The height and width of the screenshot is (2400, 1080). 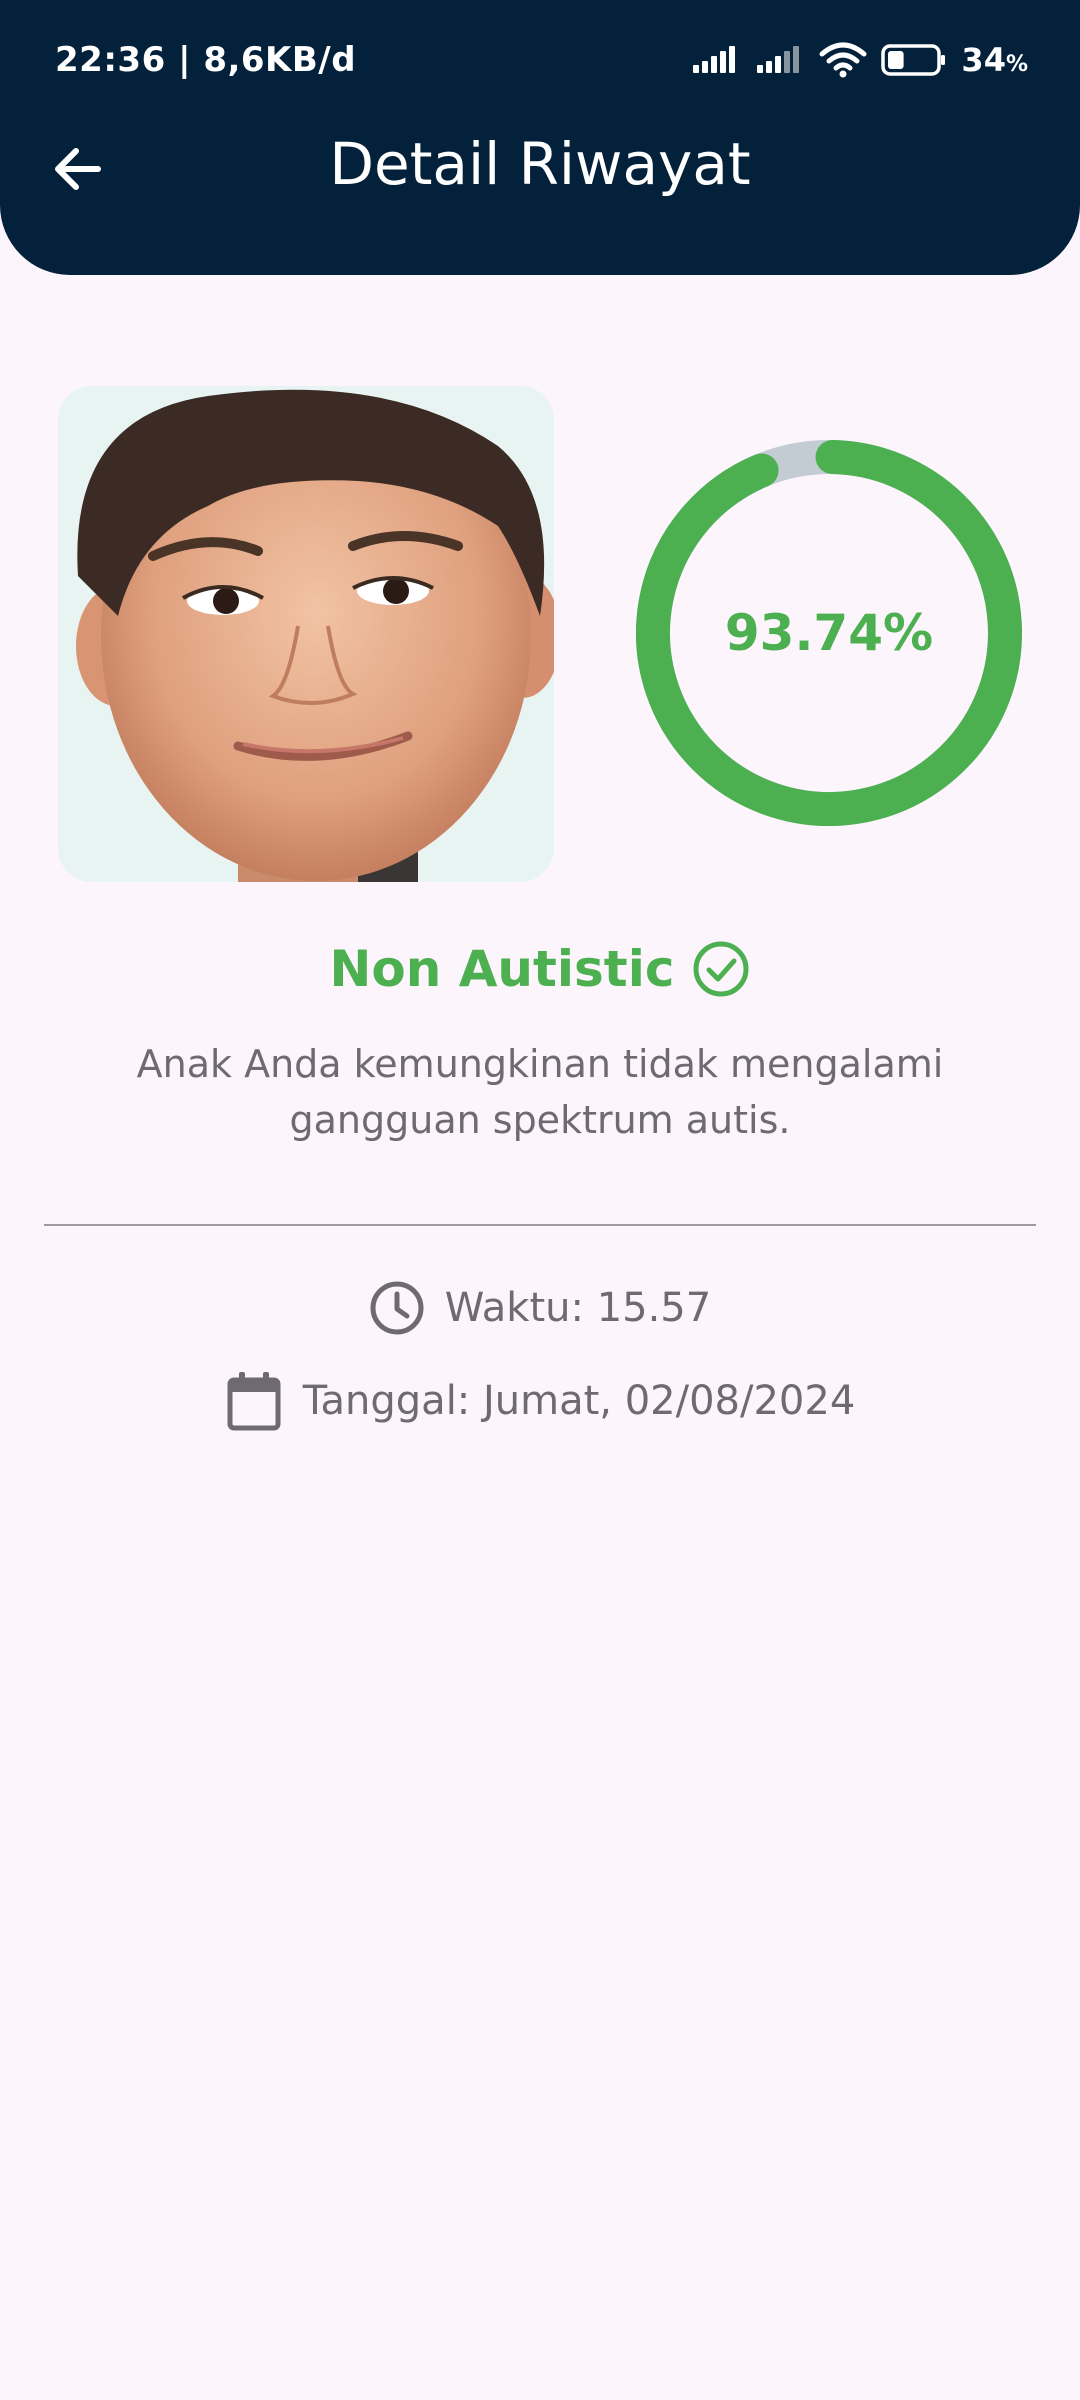 What do you see at coordinates (254, 1401) in the screenshot?
I see `calendar-icon` at bounding box center [254, 1401].